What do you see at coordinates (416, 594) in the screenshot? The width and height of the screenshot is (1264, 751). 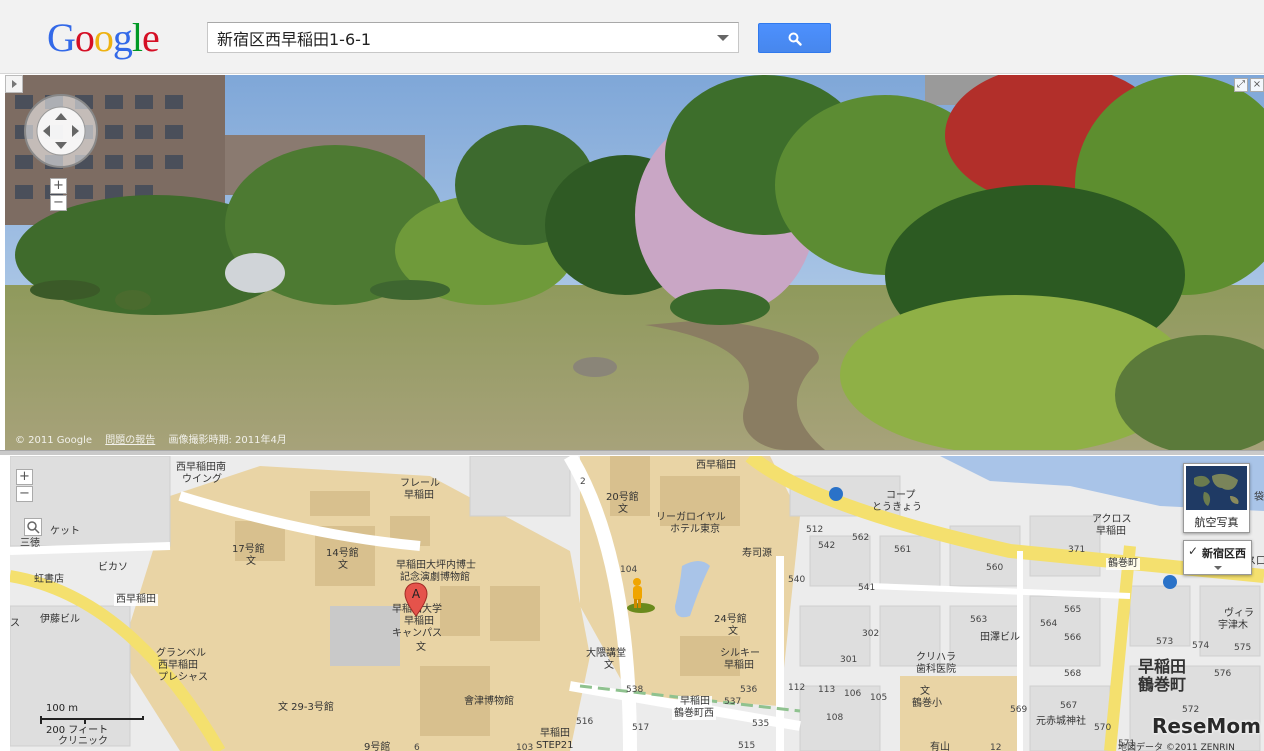 I see `svg-text: A` at bounding box center [416, 594].